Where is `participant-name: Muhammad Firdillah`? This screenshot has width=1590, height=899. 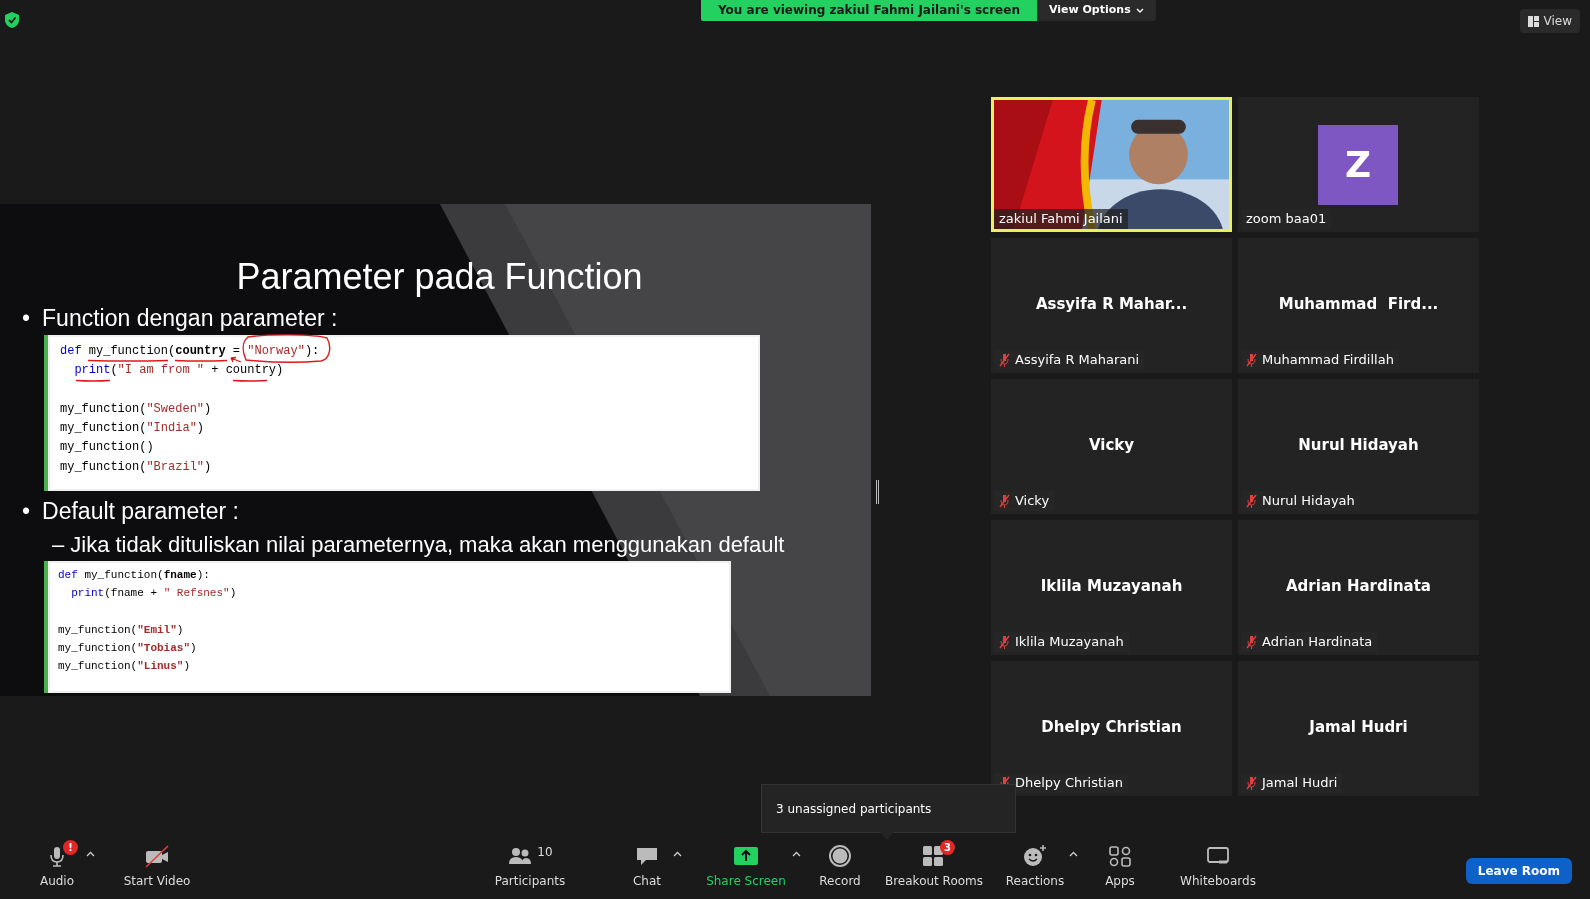 participant-name: Muhammad Firdillah is located at coordinates (1328, 360).